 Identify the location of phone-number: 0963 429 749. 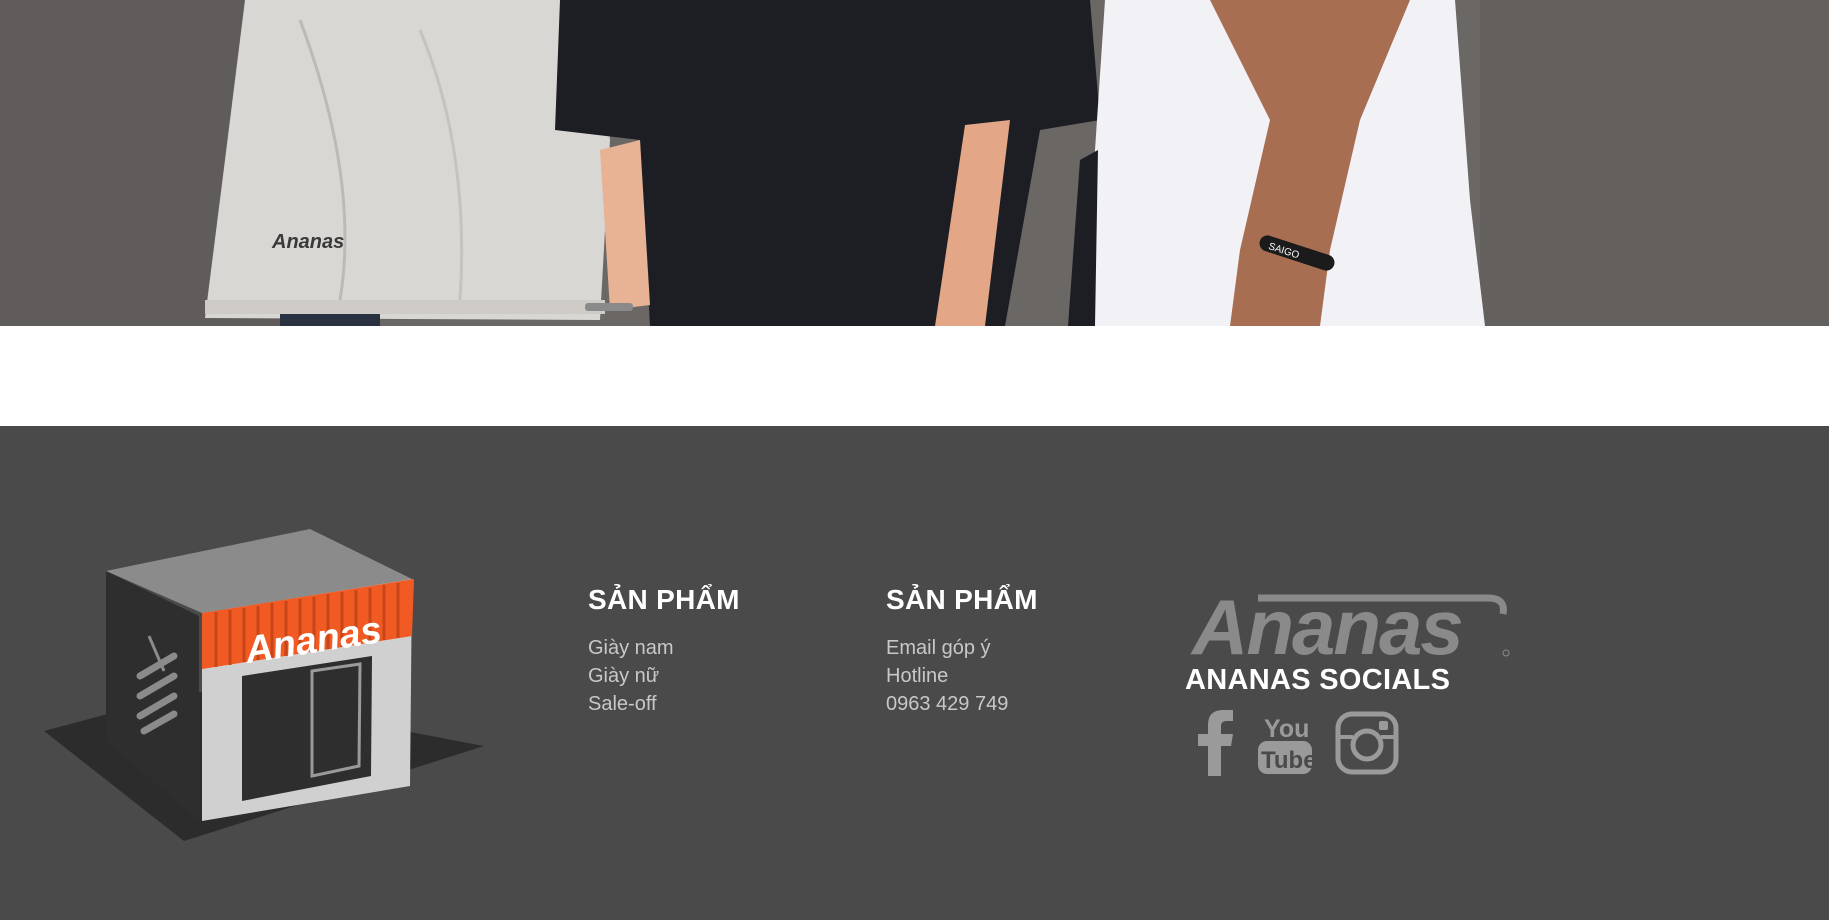
(962, 704).